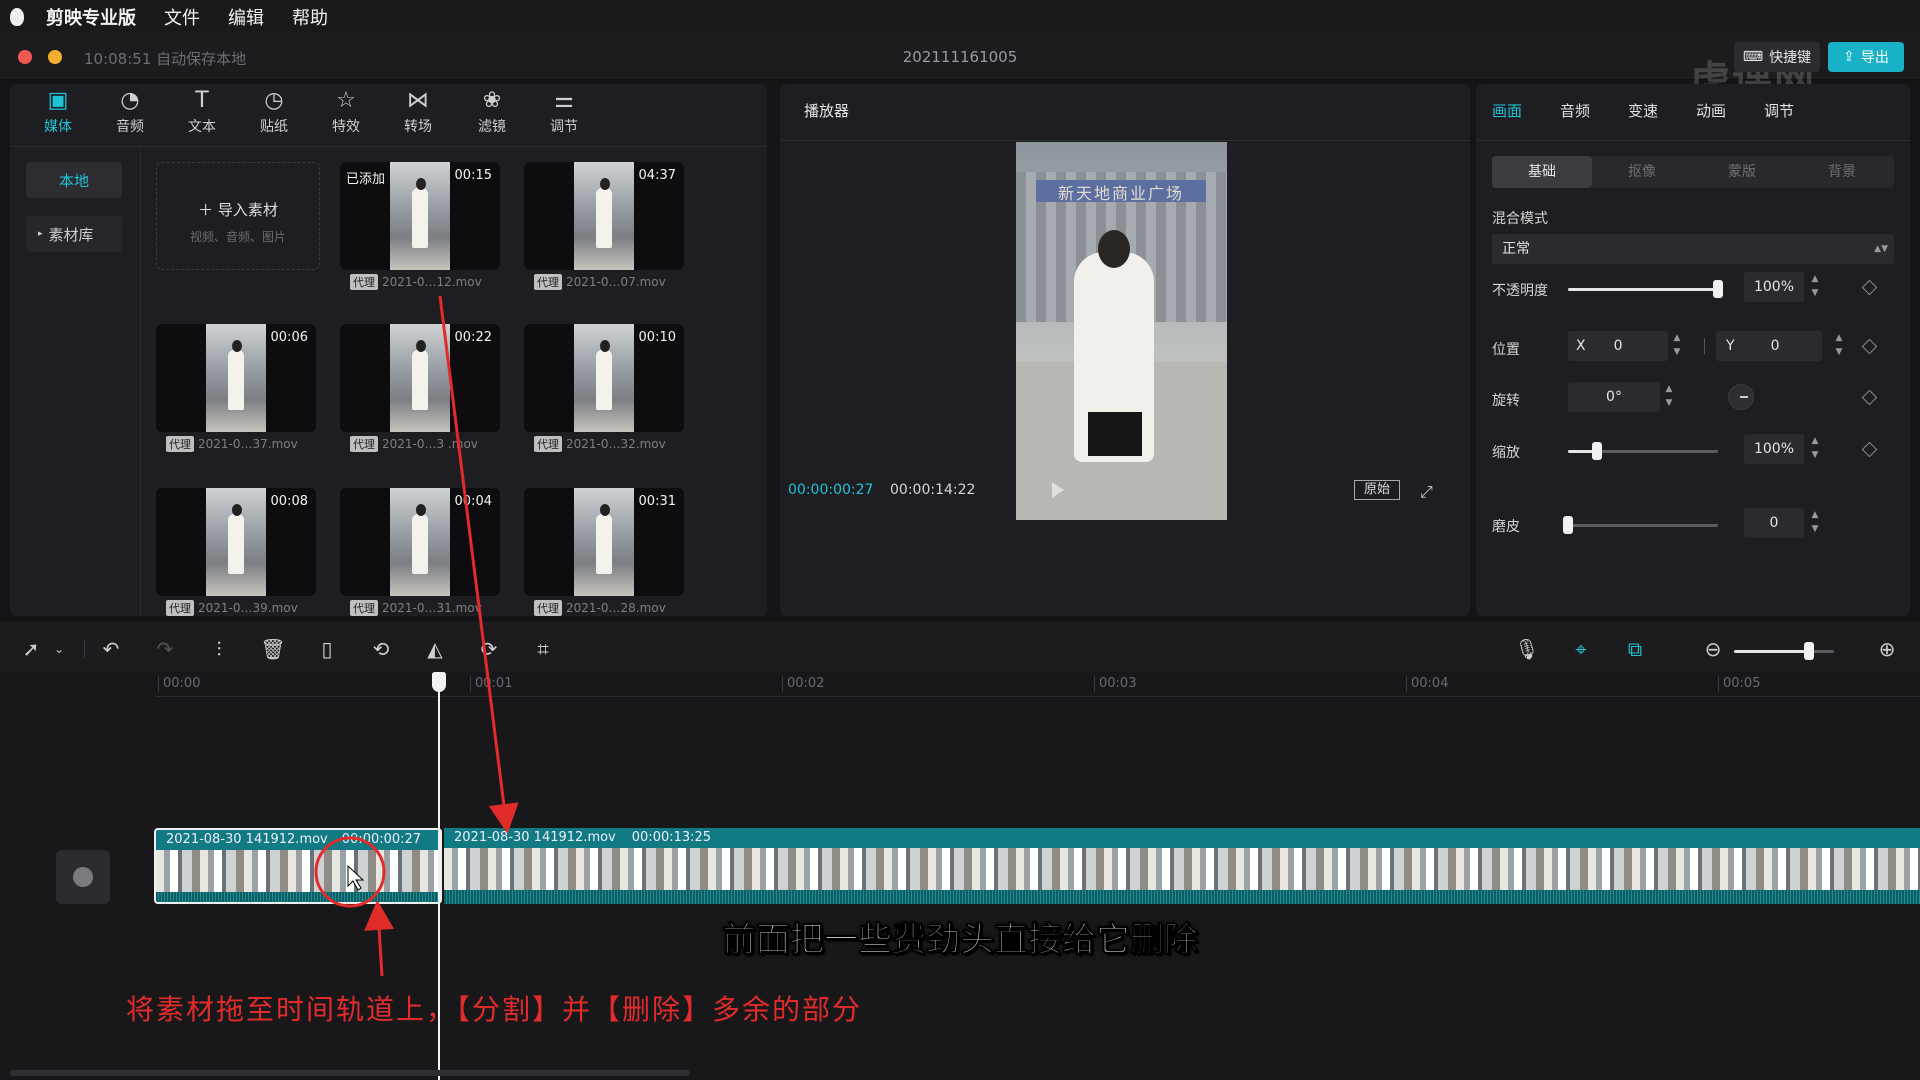 The width and height of the screenshot is (1920, 1080). I want to click on media-thumbnail: 00:31, so click(604, 542).